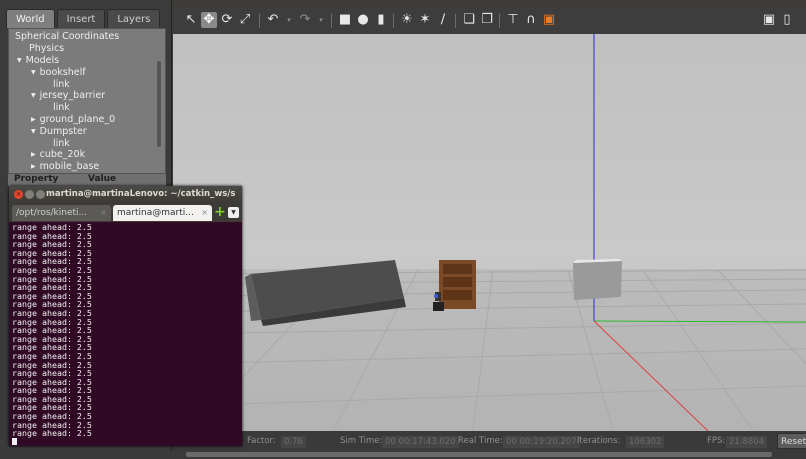  What do you see at coordinates (245, 20) in the screenshot?
I see `scale-icon: ⤢` at bounding box center [245, 20].